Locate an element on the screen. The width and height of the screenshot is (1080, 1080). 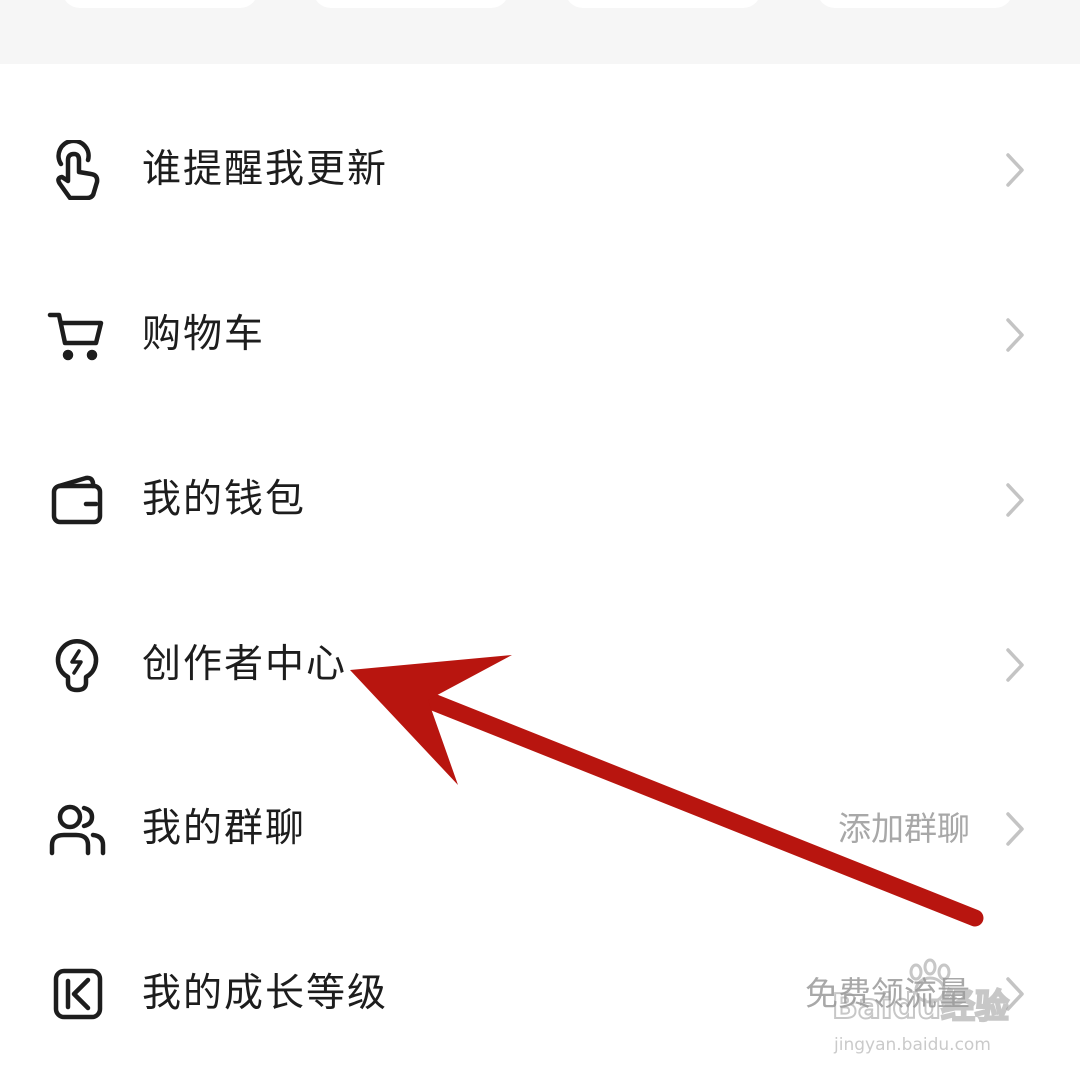
menu-item-label: 我的群聊 is located at coordinates (224, 828).